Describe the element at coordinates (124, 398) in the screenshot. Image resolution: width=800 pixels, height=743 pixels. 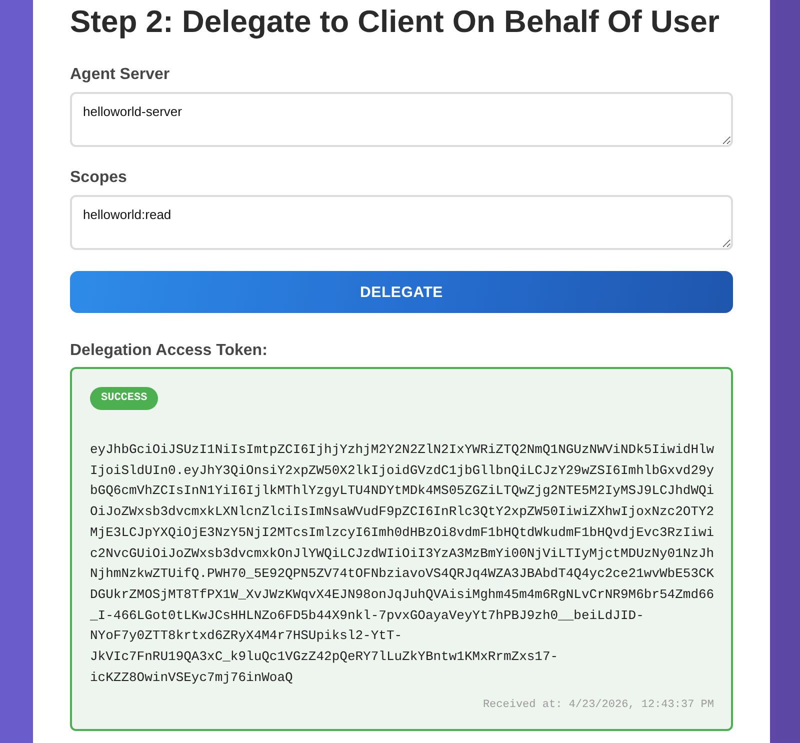
I see `status-badge: SUCCESS` at that location.